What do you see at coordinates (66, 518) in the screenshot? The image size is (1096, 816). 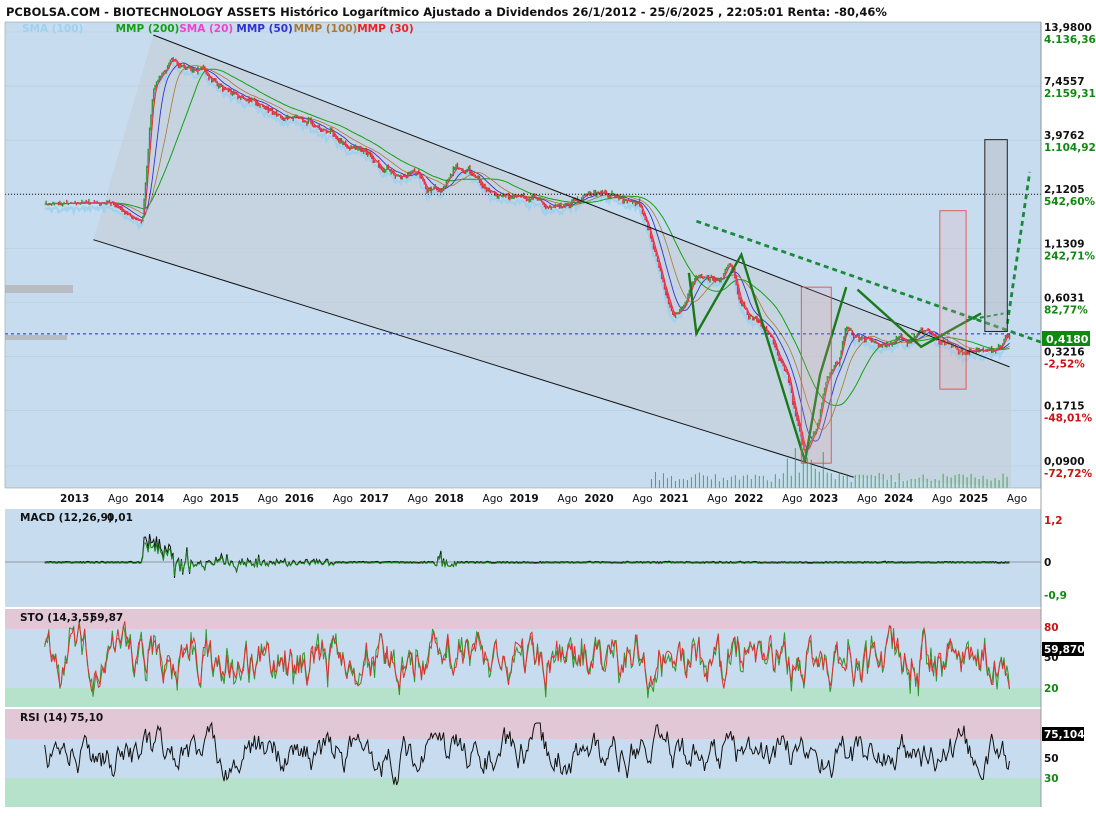 I see `macd-label: MACD (12,26,9)` at bounding box center [66, 518].